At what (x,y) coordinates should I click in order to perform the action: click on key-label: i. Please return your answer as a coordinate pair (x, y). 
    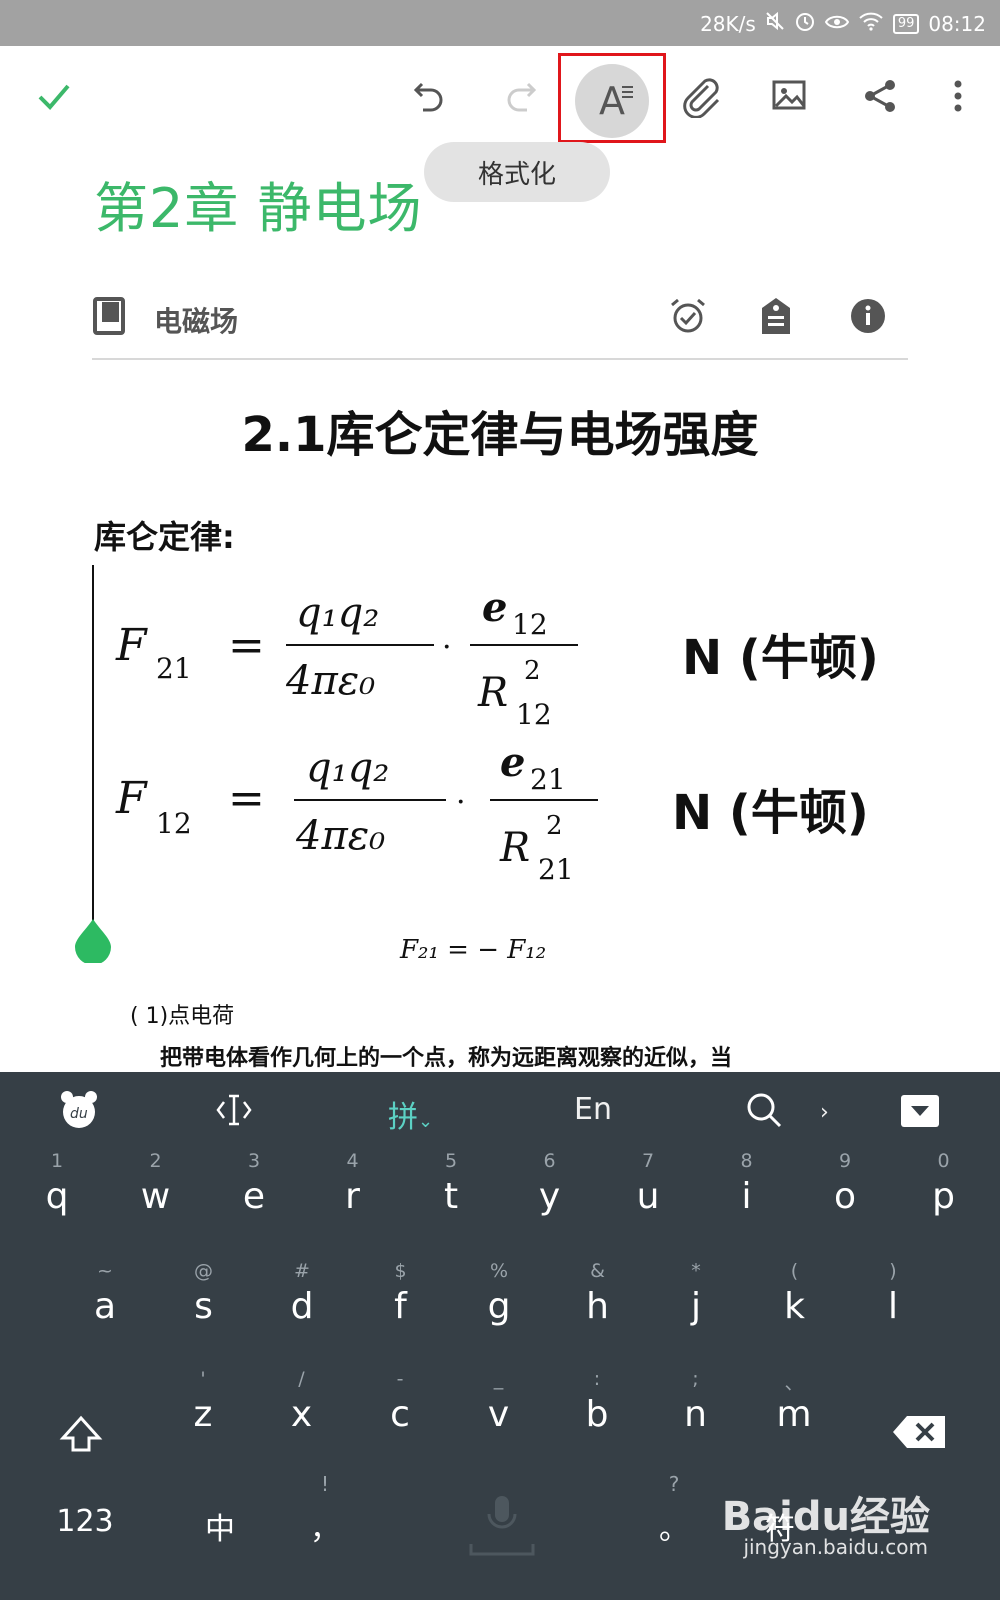
    Looking at the image, I should click on (746, 1196).